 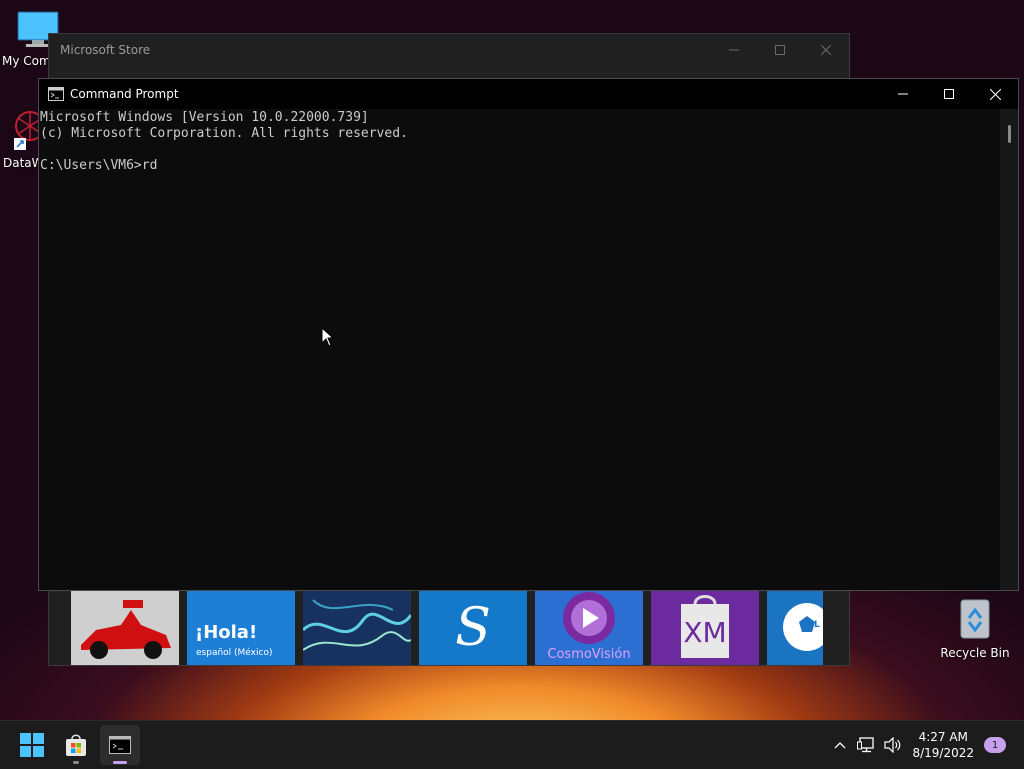 I want to click on taskbar-command-prompt, so click(x=120, y=745).